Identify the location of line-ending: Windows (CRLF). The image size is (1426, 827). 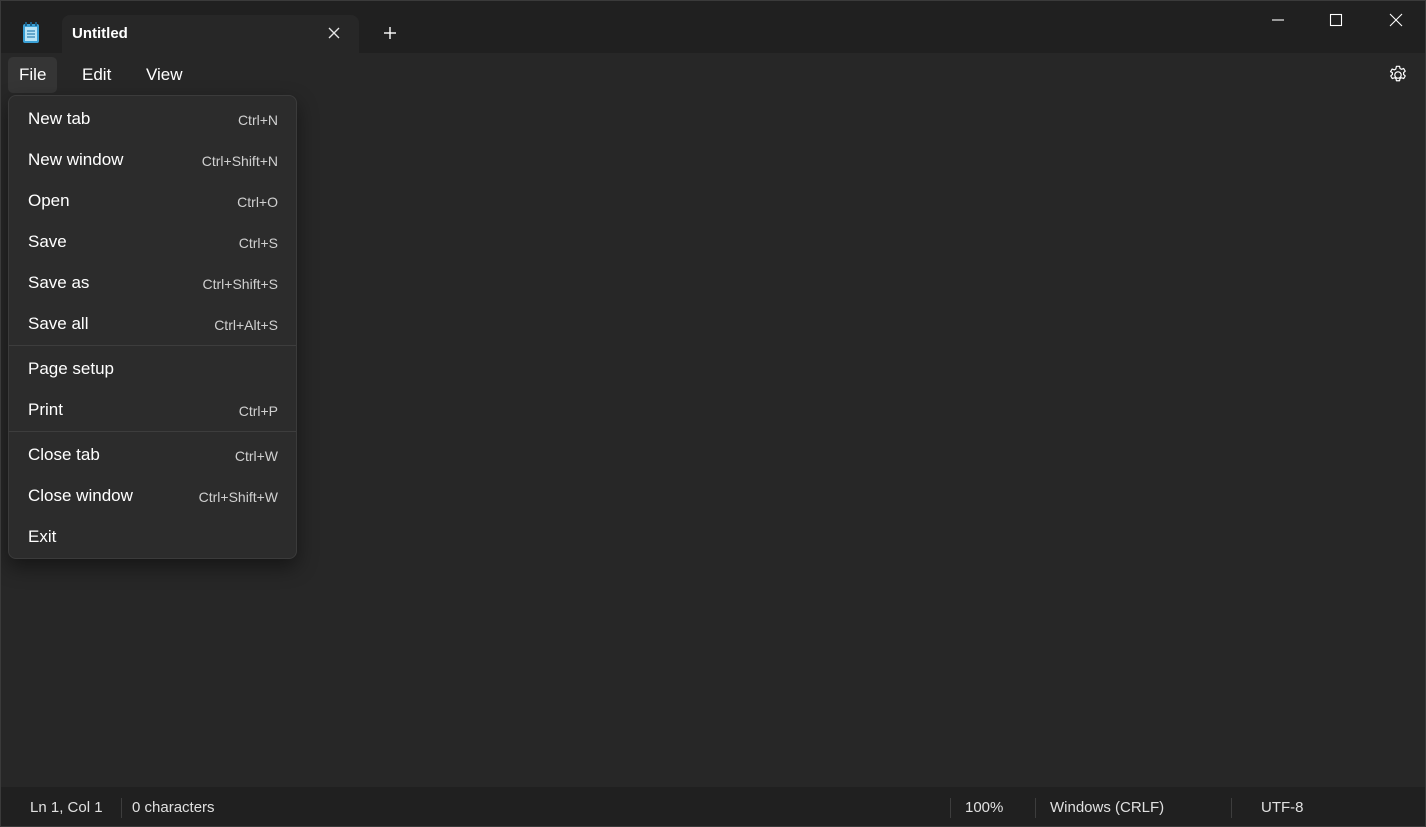
(1107, 807).